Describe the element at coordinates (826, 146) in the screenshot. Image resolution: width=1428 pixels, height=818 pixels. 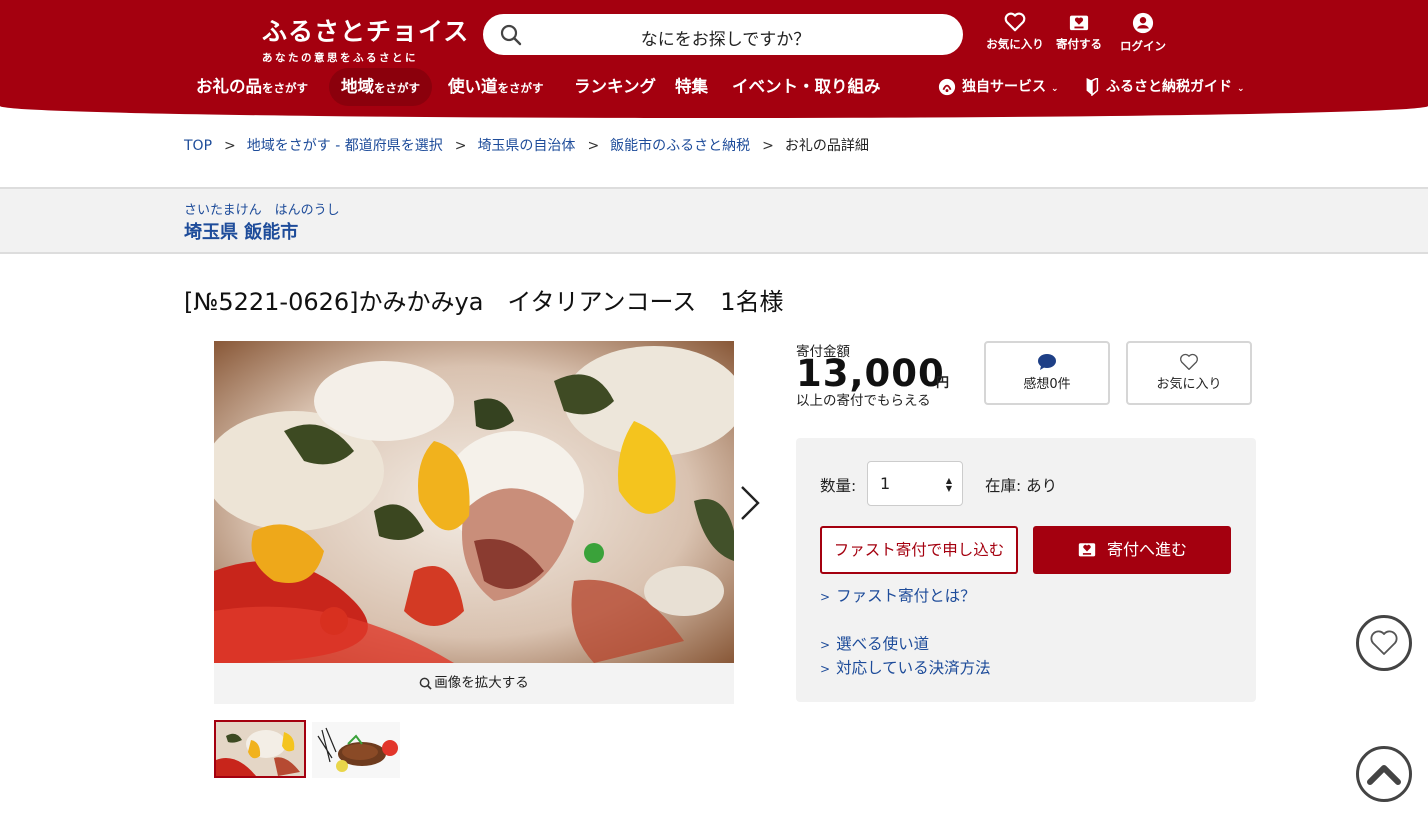
I see `breadcrumb-current: お礼の品詳細` at that location.